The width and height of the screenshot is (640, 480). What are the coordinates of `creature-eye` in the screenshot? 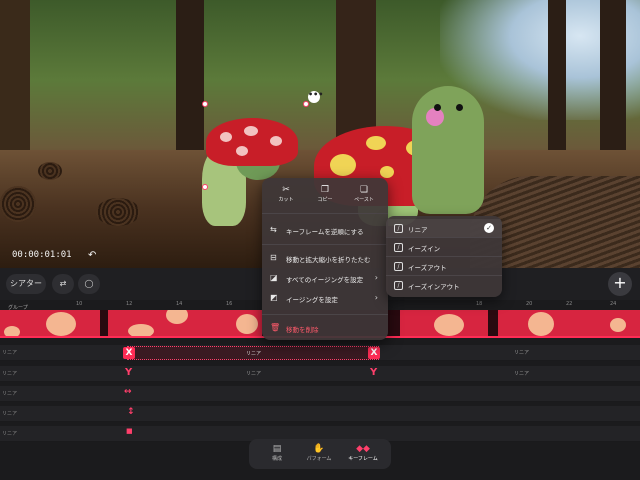 It's located at (437, 107).